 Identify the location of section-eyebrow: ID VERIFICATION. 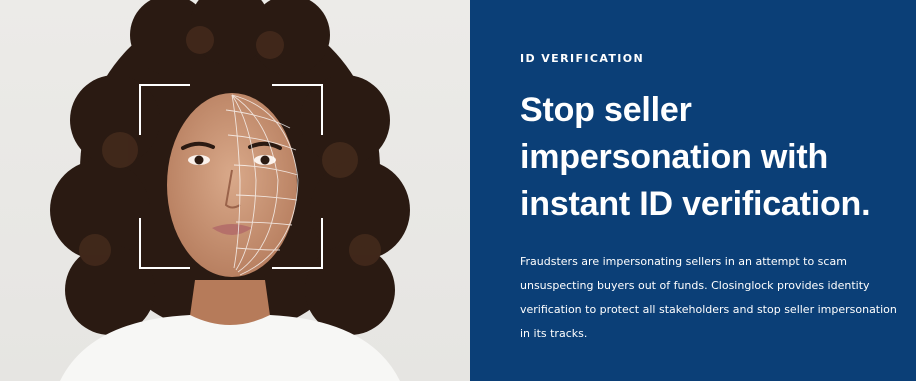
(582, 58).